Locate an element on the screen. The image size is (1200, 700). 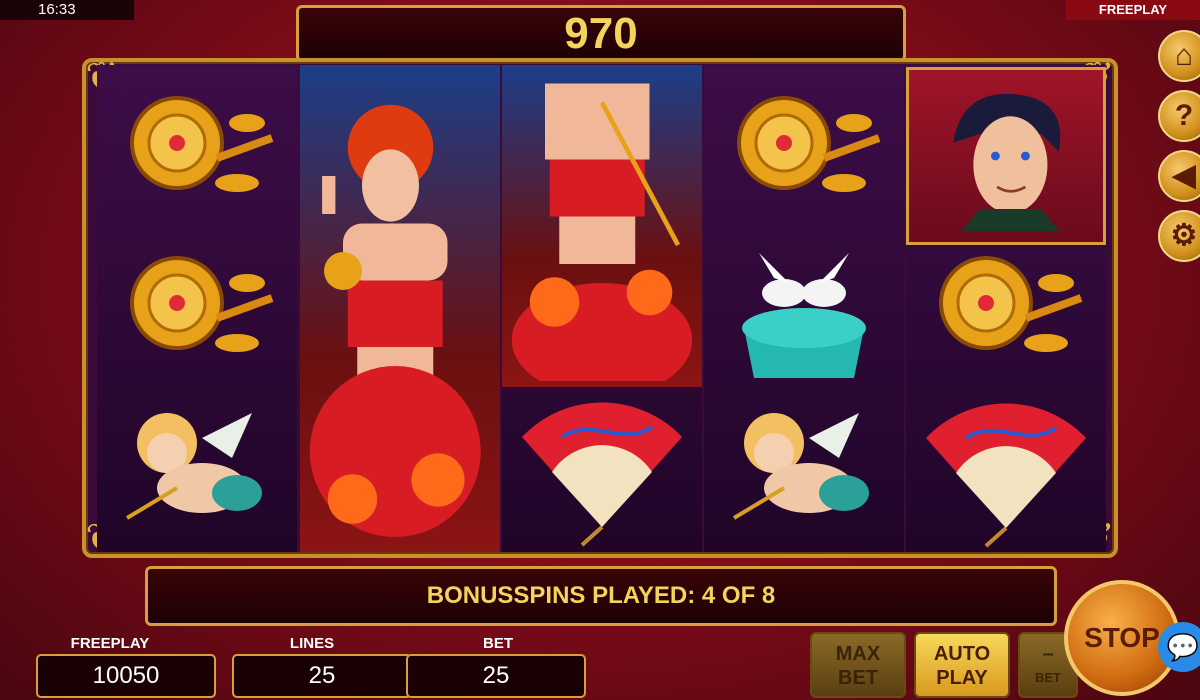
bet-value: 25 is located at coordinates (496, 676).